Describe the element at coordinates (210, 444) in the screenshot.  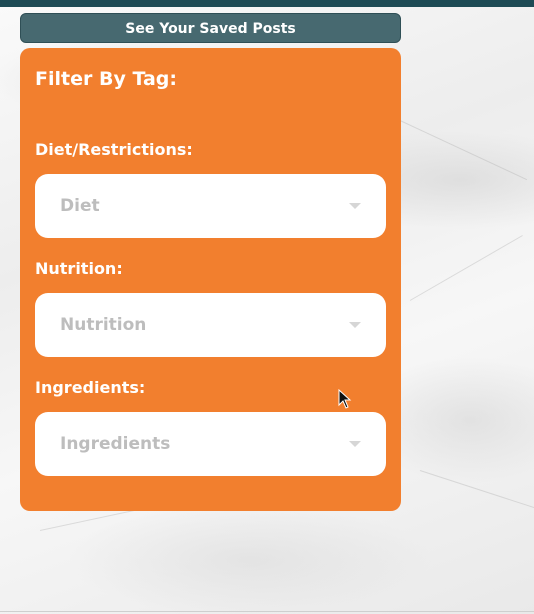
I see `ingredients-select: Ingredients` at that location.